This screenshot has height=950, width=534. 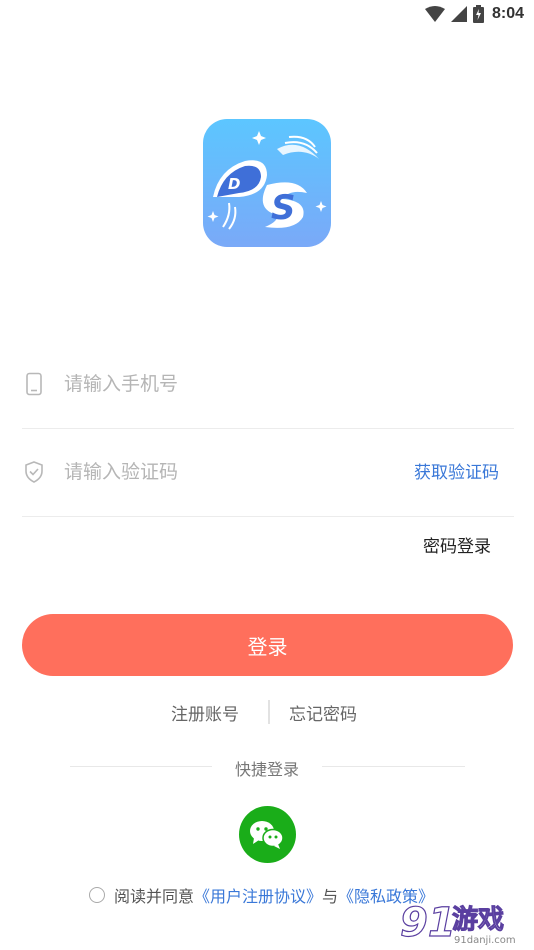 I want to click on status-bar: 8:04, so click(x=267, y=14).